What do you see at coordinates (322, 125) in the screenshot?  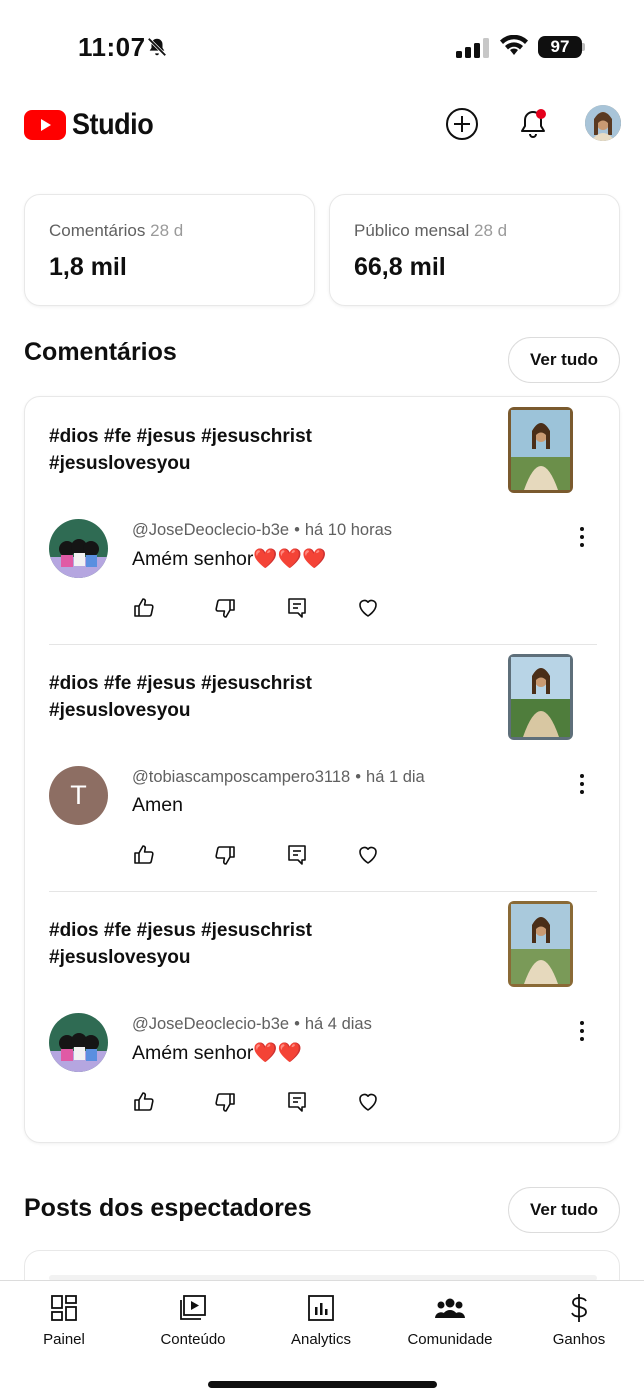 I see `app-header: Studio` at bounding box center [322, 125].